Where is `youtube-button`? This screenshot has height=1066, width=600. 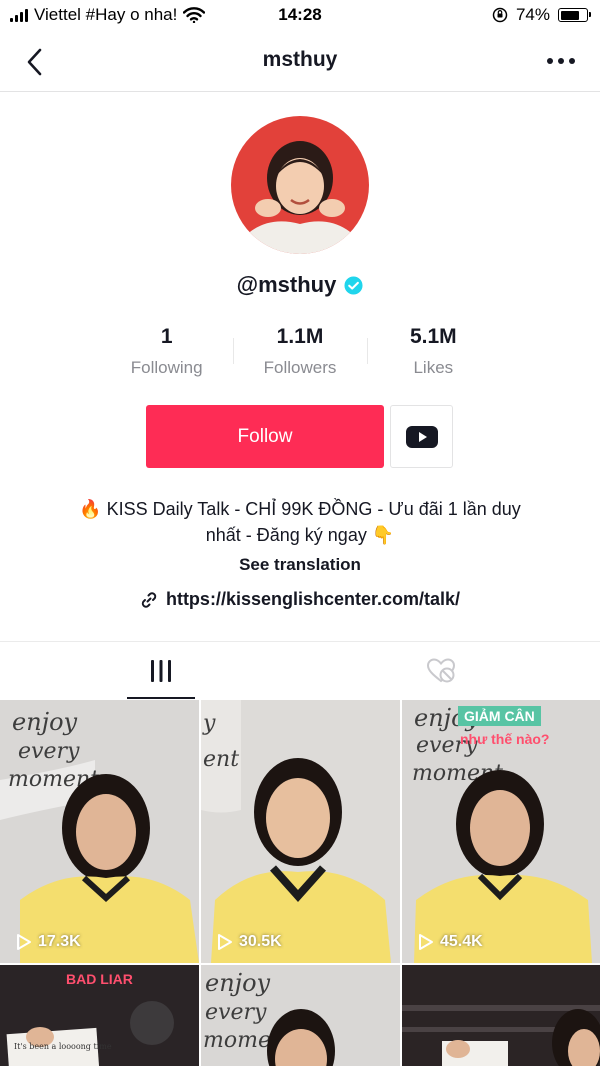 youtube-button is located at coordinates (421, 436).